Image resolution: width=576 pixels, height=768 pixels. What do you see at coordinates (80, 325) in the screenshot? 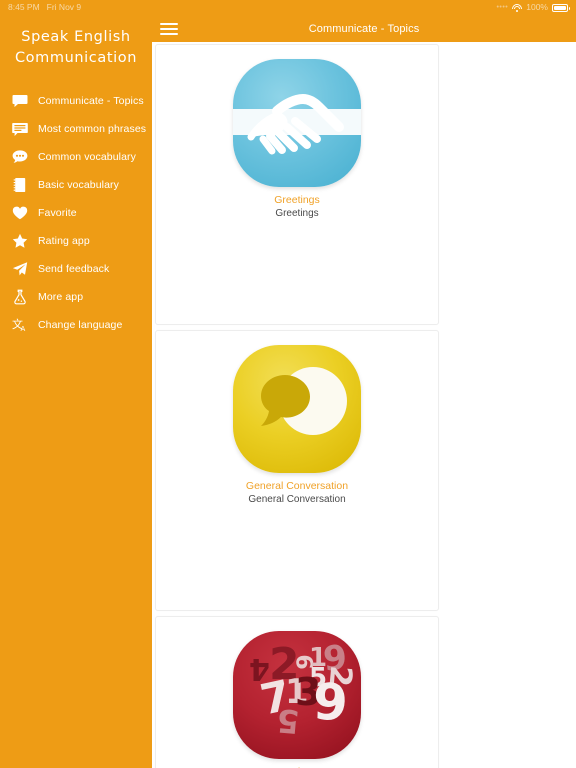
I see `sidebar-item-label: Change language` at bounding box center [80, 325].